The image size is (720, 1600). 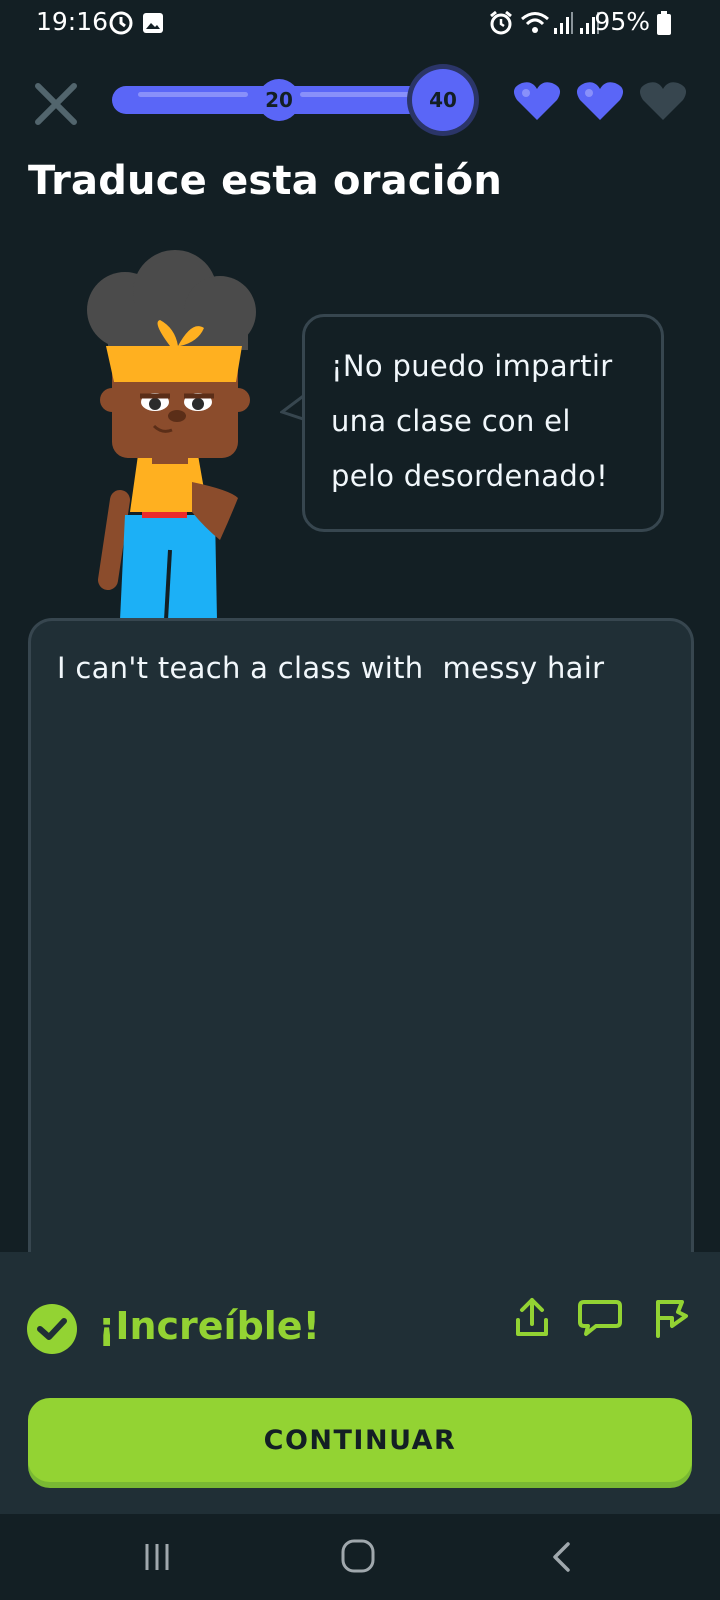 I want to click on heart-icon-empty, so click(x=663, y=101).